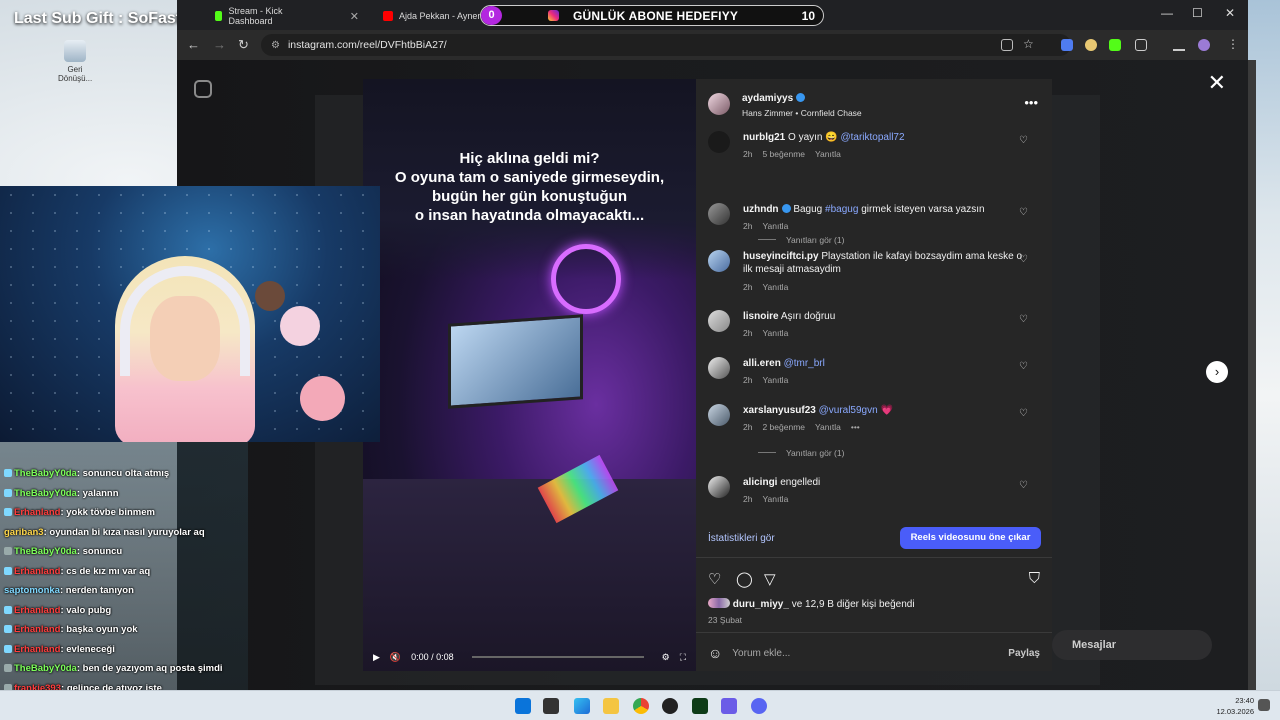 The width and height of the screenshot is (1280, 720). I want to click on instagram-logo-icon, so click(203, 89).